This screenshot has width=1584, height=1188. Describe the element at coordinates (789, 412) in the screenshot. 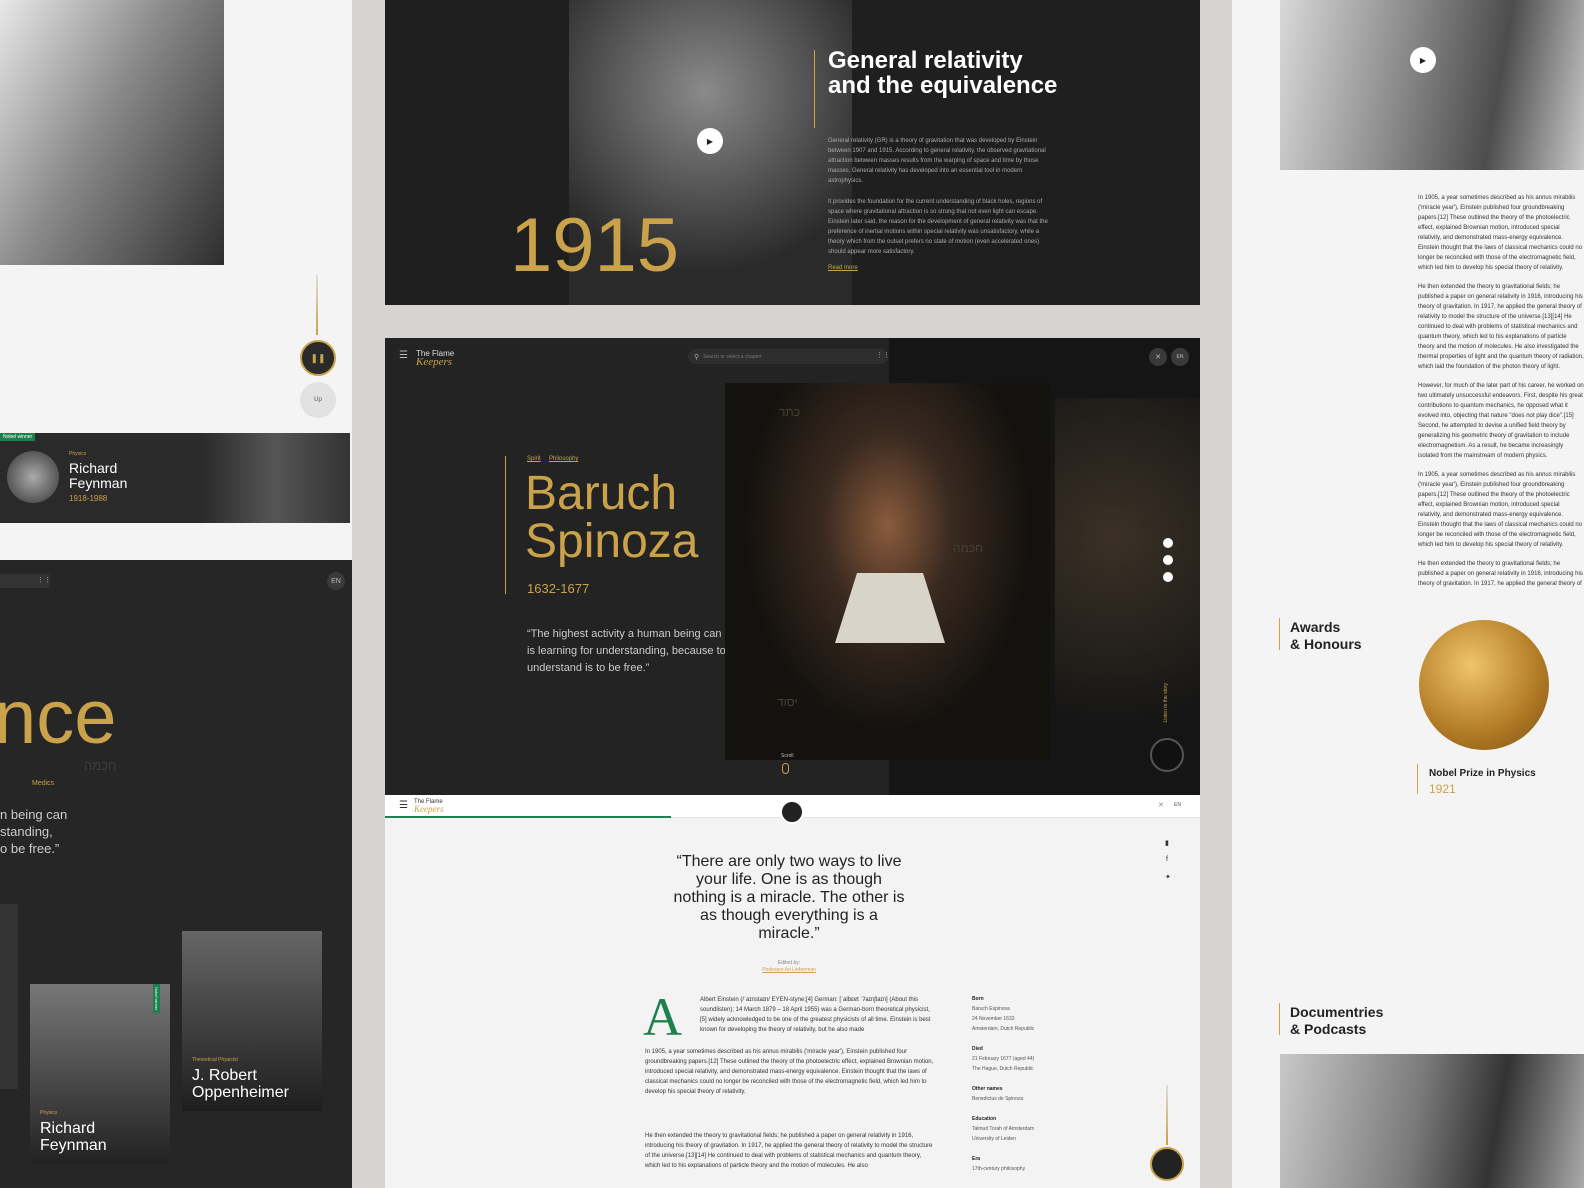

I see `hebrew-watermark-top: כתר` at that location.